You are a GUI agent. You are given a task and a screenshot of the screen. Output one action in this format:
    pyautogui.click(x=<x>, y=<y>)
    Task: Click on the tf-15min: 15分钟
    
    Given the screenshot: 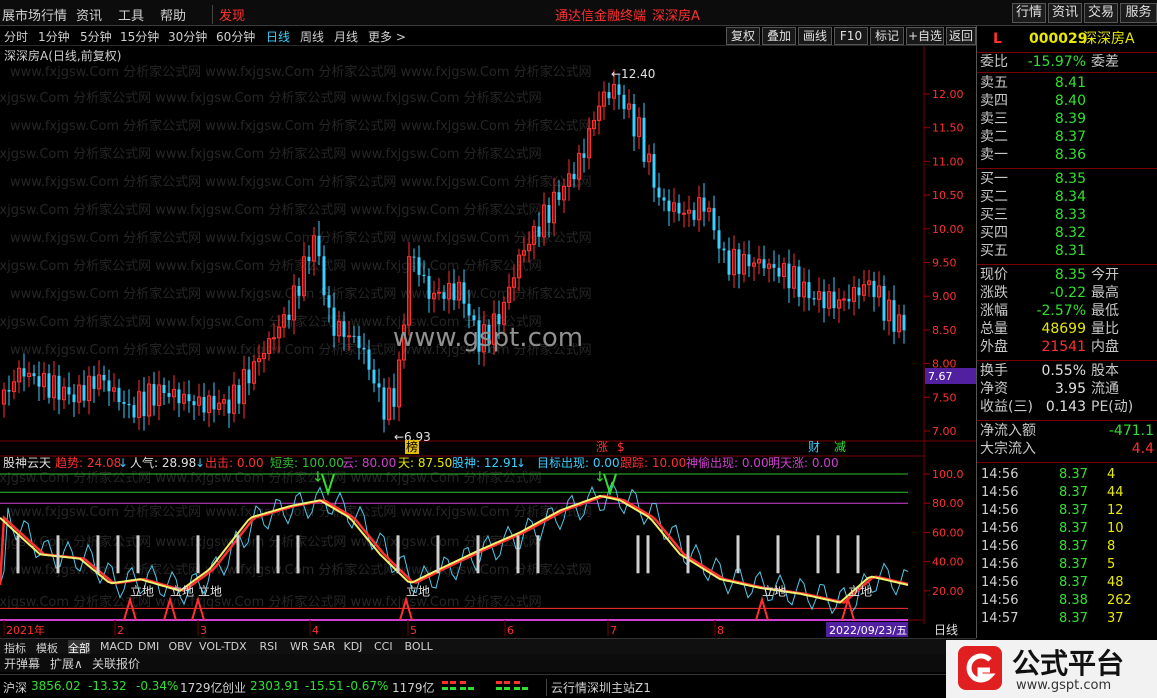 What is the action you would take?
    pyautogui.click(x=139, y=36)
    